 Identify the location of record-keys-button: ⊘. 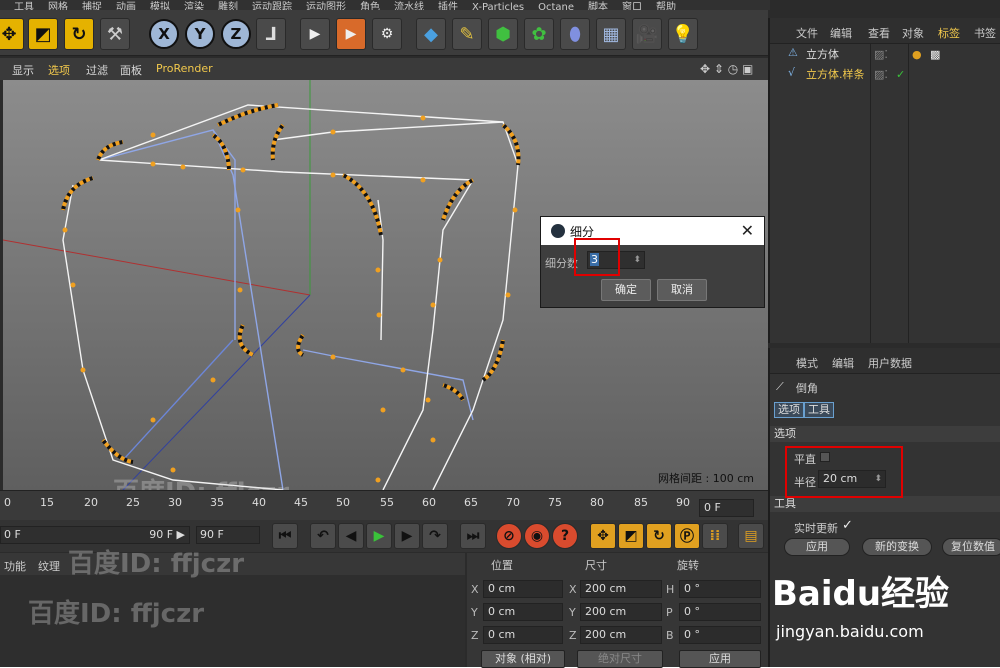
(509, 536).